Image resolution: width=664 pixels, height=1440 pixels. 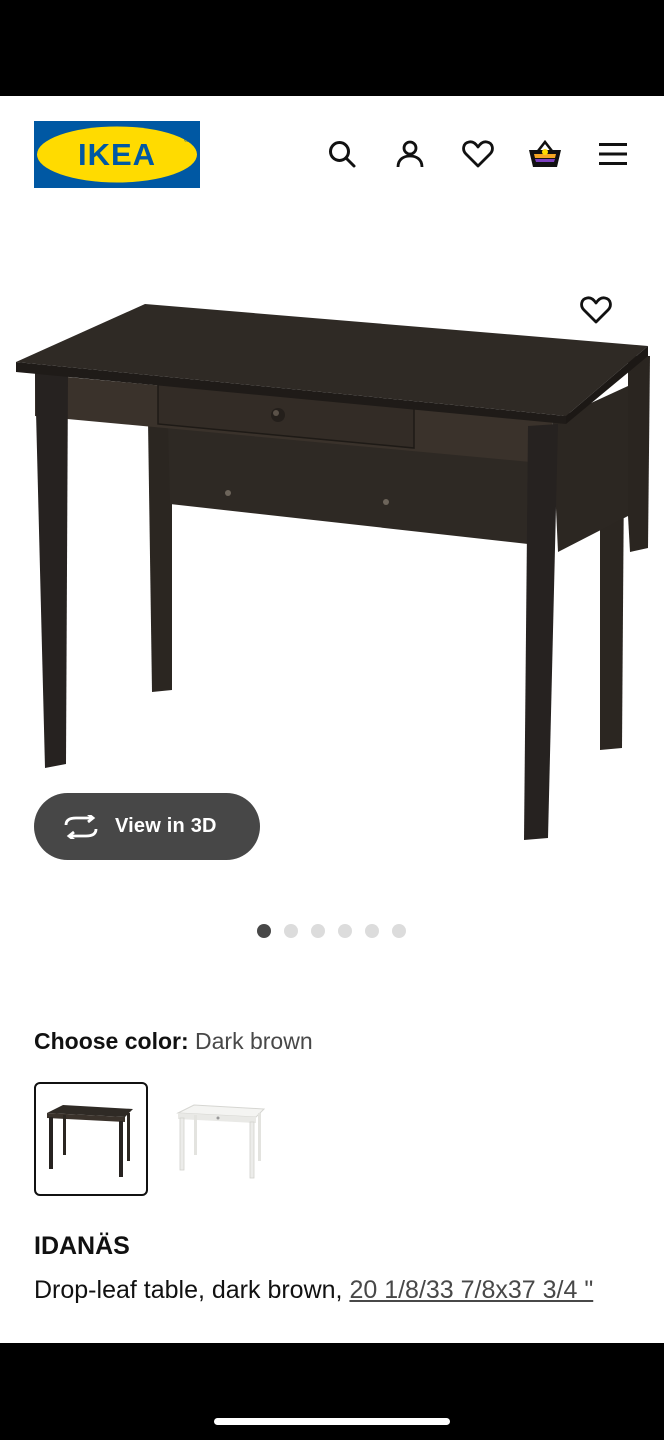 What do you see at coordinates (332, 1391) in the screenshot?
I see `bottom-system-bar` at bounding box center [332, 1391].